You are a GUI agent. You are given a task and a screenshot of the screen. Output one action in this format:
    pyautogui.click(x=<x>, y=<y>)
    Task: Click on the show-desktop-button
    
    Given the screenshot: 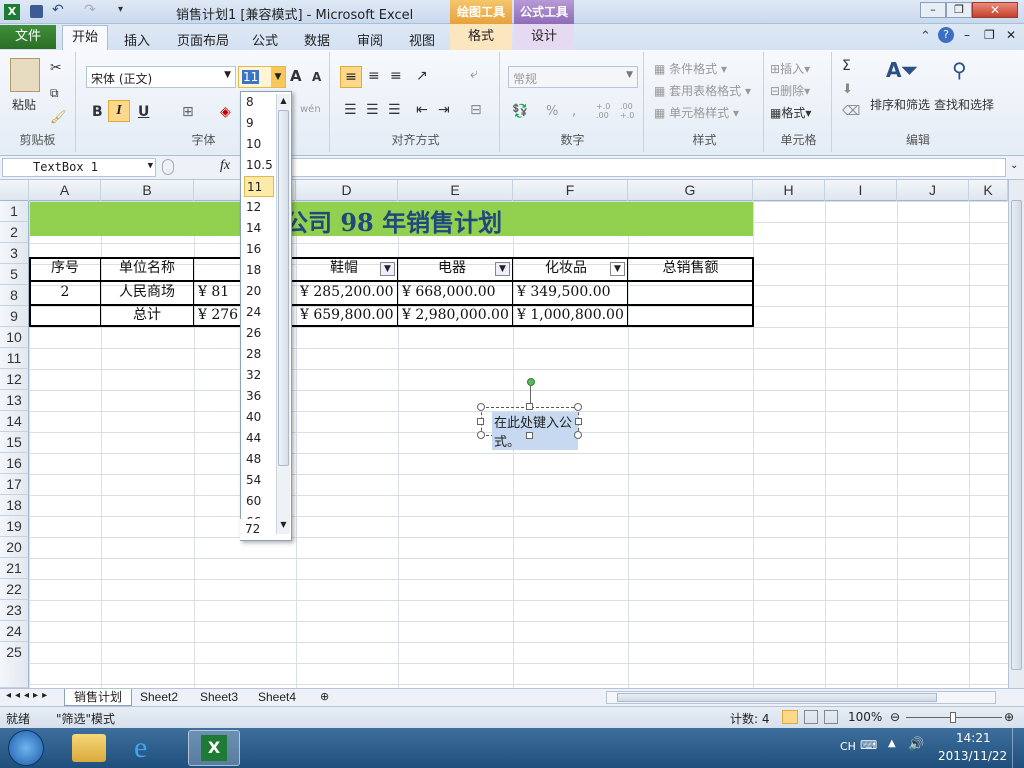 What is the action you would take?
    pyautogui.click(x=1018, y=748)
    